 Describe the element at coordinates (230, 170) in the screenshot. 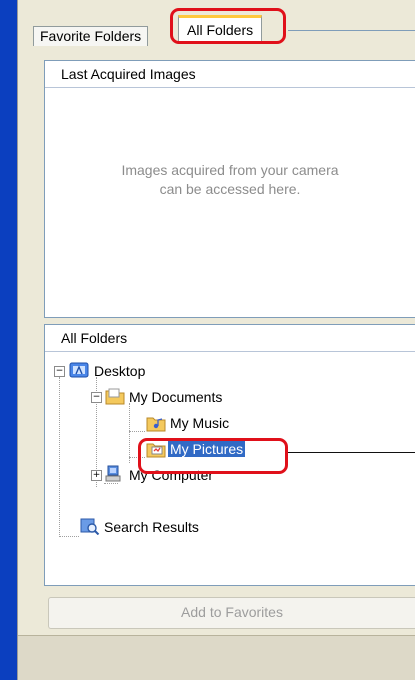

I see `message-line-1: Images acquired from your camera` at that location.